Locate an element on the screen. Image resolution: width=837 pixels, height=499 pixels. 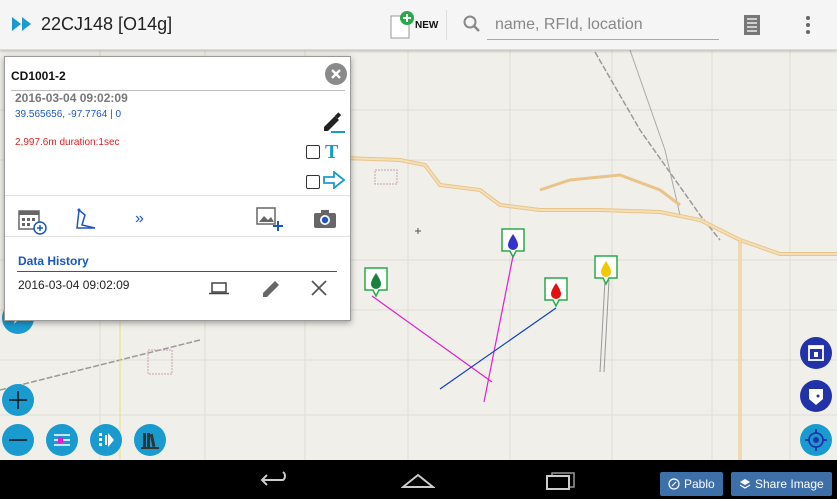
fast-forward-icon is located at coordinates (22, 26).